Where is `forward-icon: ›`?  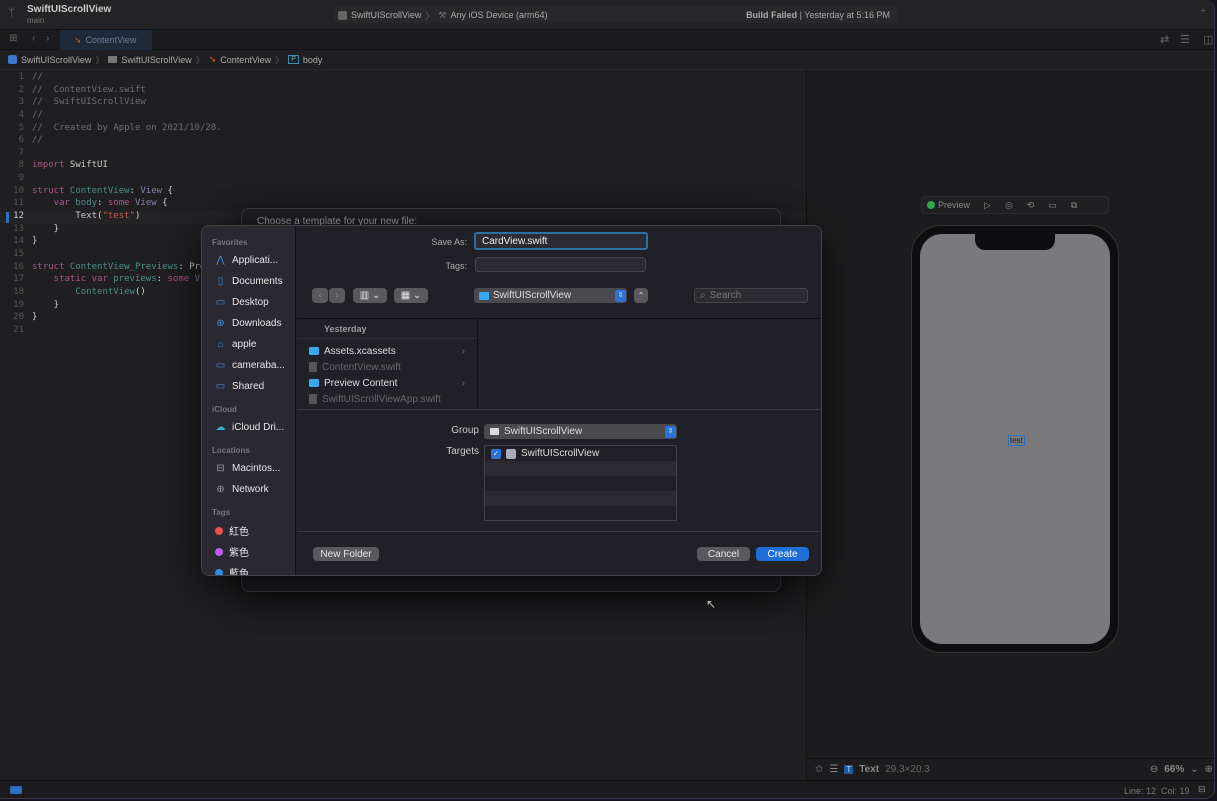
forward-icon: › is located at coordinates (47, 38).